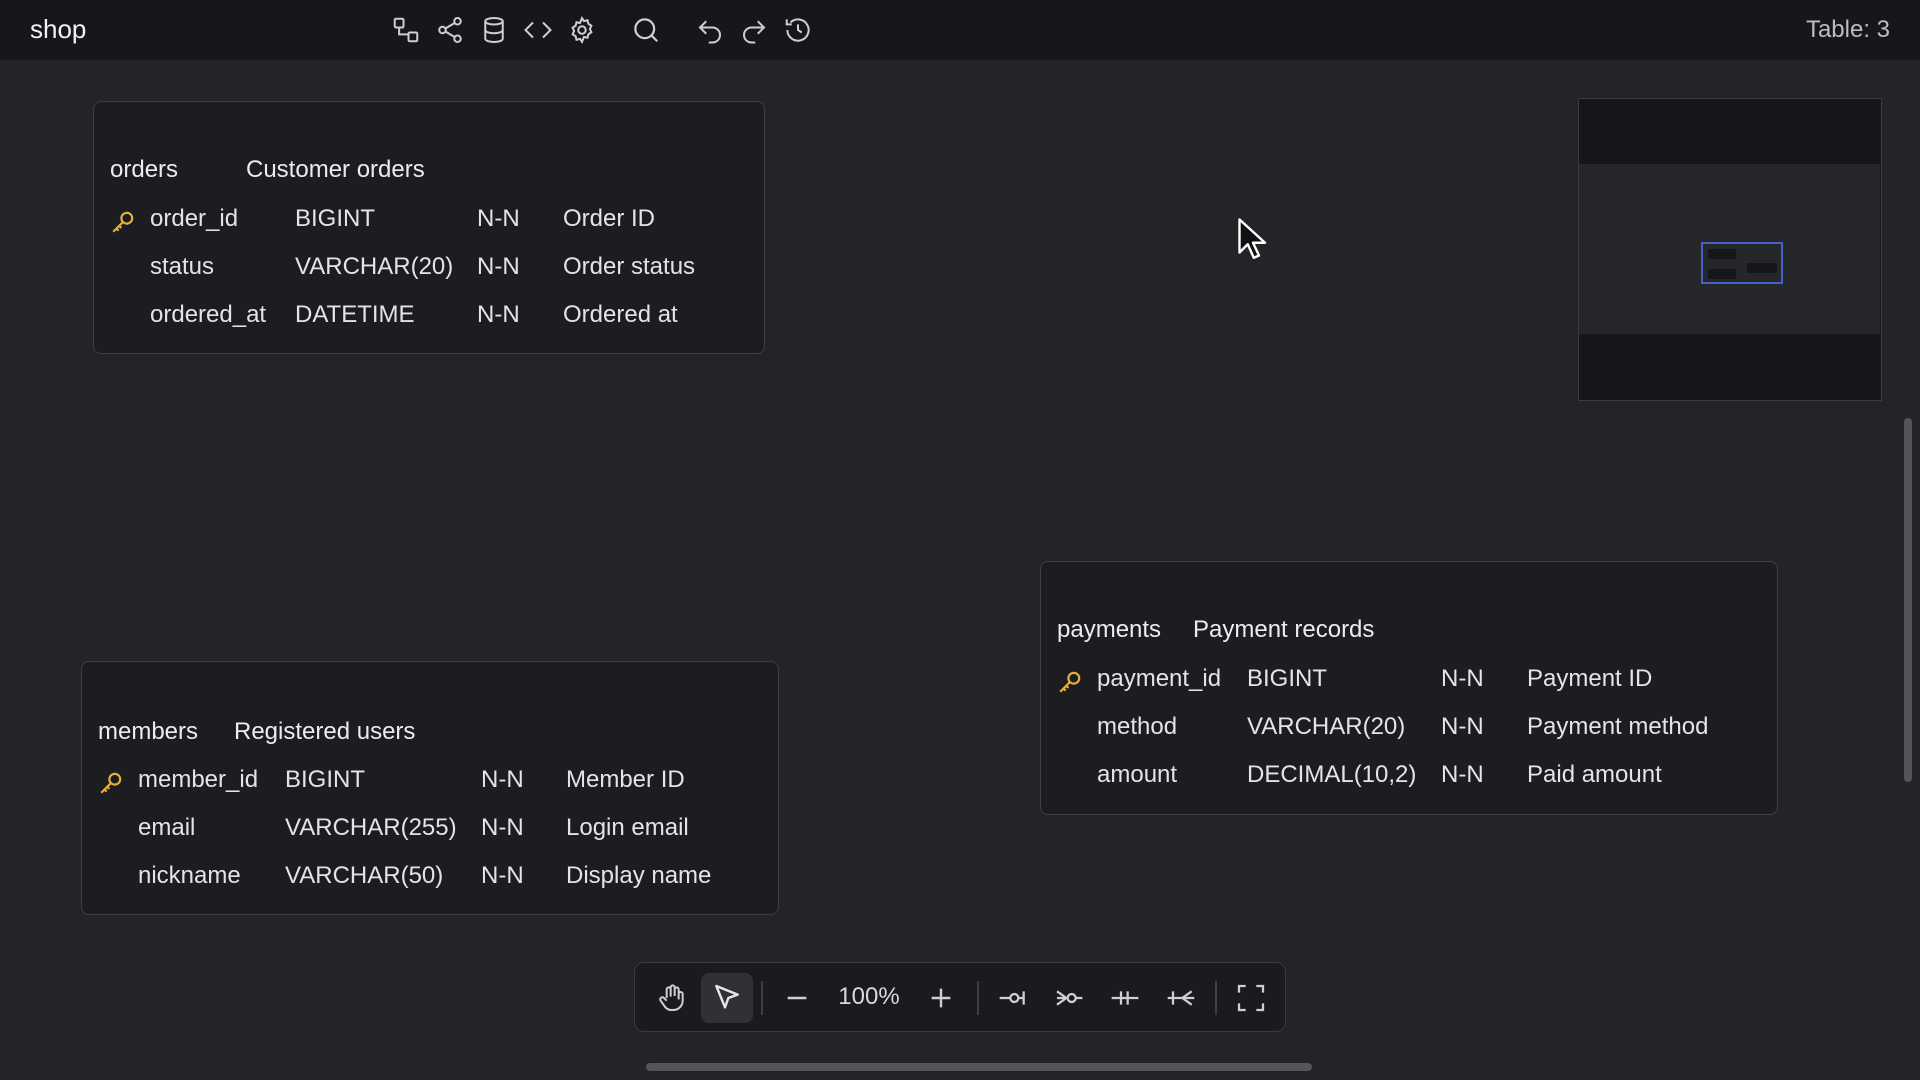 This screenshot has height=1080, width=1920. Describe the element at coordinates (609, 219) in the screenshot. I see `column-comment: Order ID` at that location.